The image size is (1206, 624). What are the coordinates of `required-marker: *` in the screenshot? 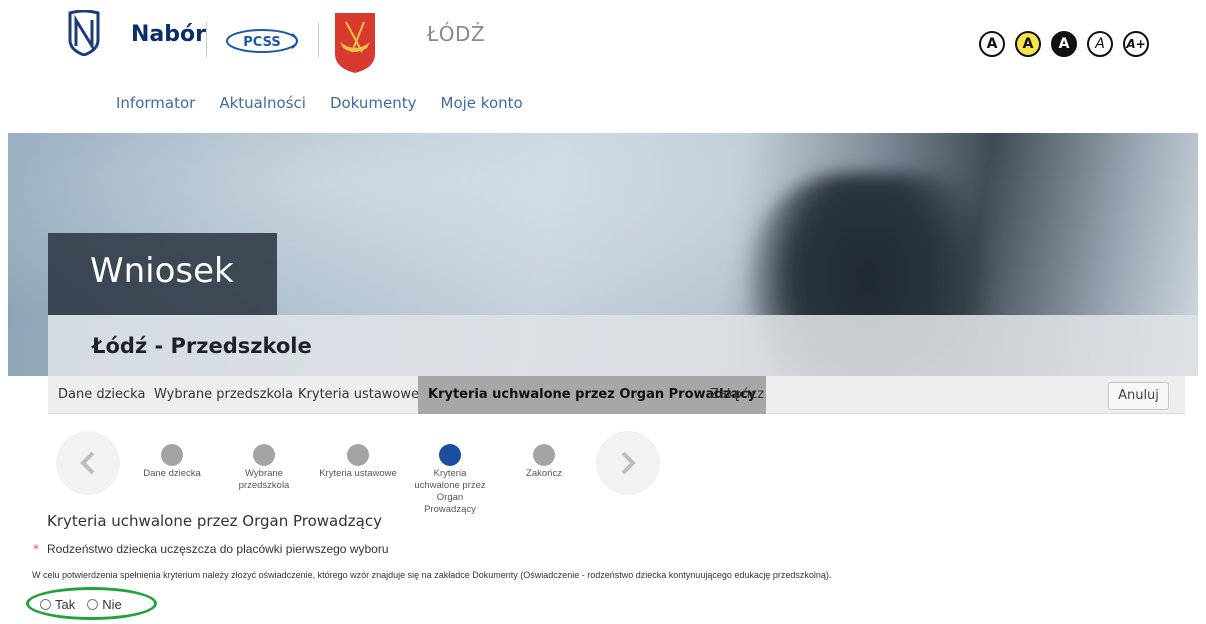 It's located at (36, 549).